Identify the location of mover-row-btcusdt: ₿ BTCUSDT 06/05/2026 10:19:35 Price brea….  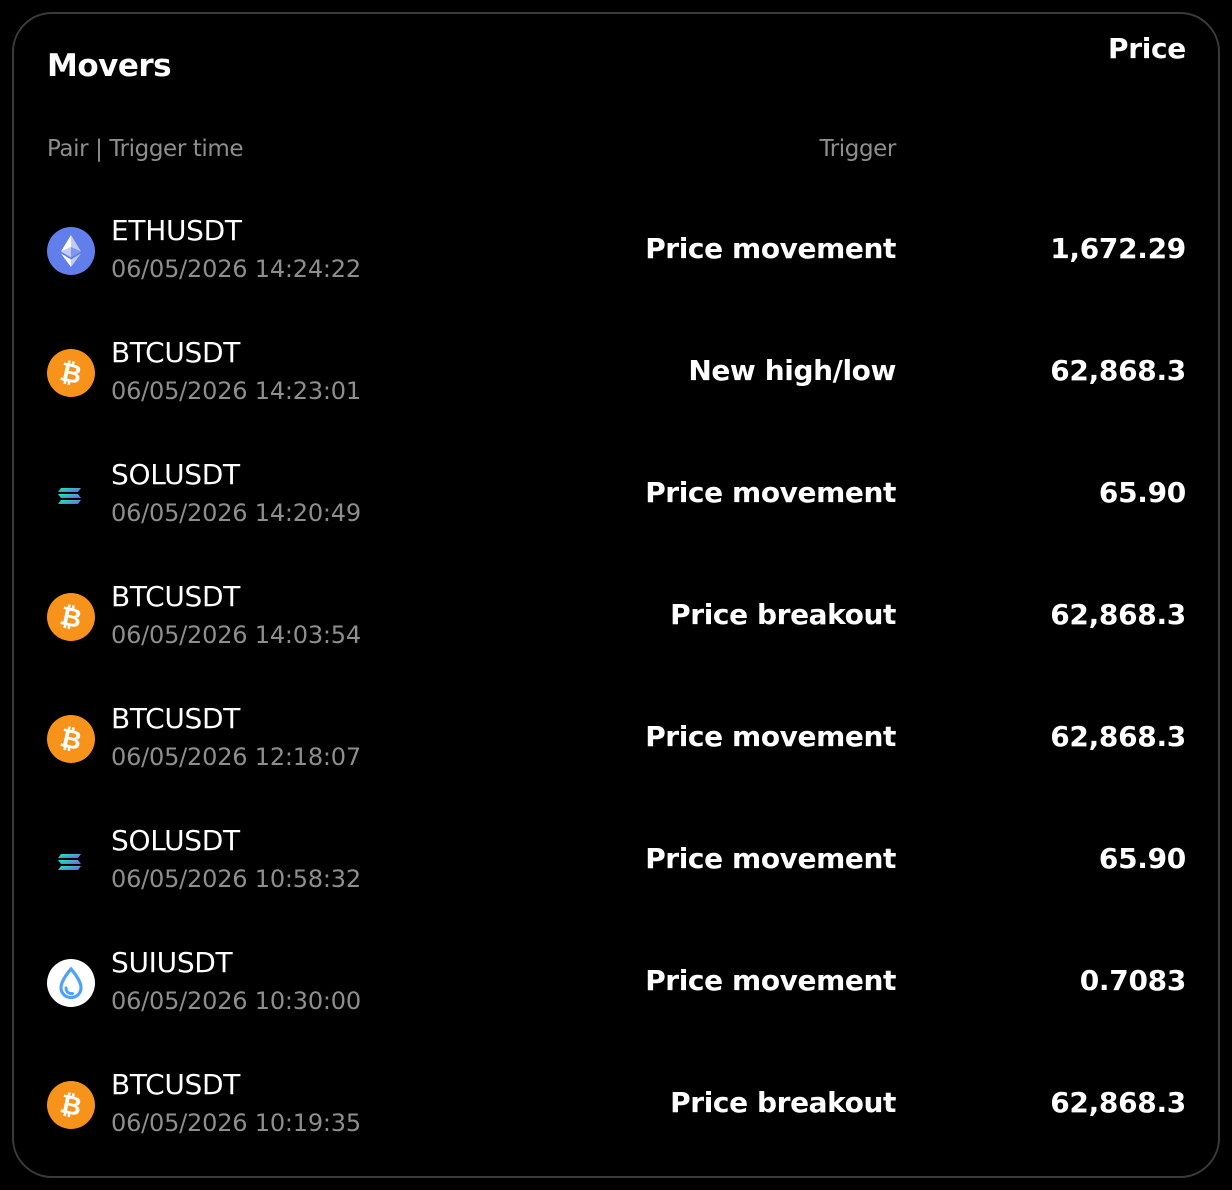
(616, 1129).